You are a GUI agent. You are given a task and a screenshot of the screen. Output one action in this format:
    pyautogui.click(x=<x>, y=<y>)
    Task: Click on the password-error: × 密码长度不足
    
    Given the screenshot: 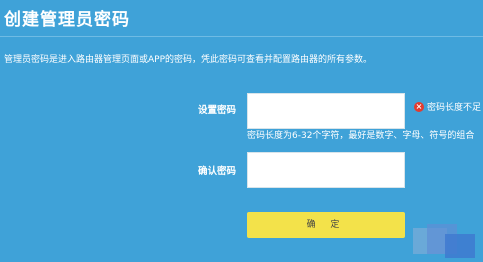 What is the action you would take?
    pyautogui.click(x=447, y=106)
    